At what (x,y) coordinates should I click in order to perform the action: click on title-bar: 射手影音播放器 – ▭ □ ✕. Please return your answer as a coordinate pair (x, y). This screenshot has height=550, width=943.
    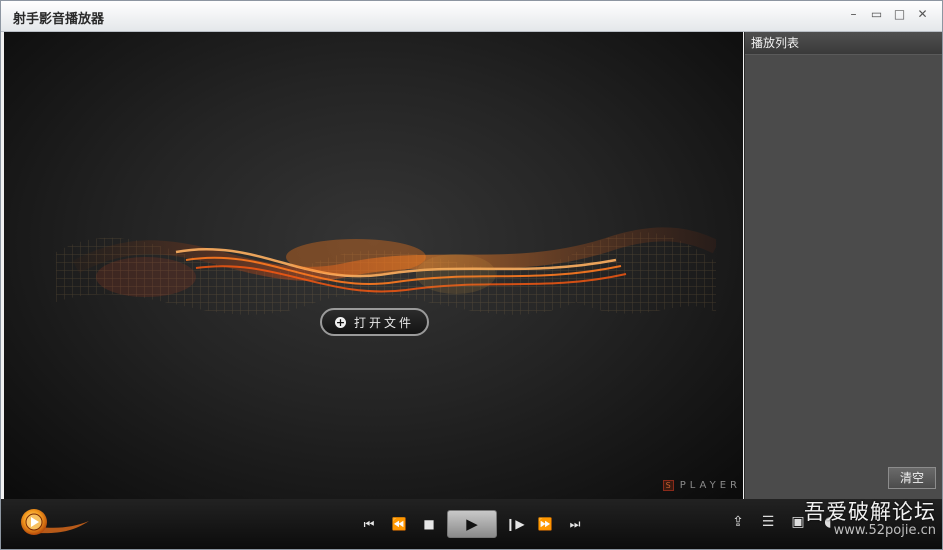
    Looking at the image, I should click on (471, 16).